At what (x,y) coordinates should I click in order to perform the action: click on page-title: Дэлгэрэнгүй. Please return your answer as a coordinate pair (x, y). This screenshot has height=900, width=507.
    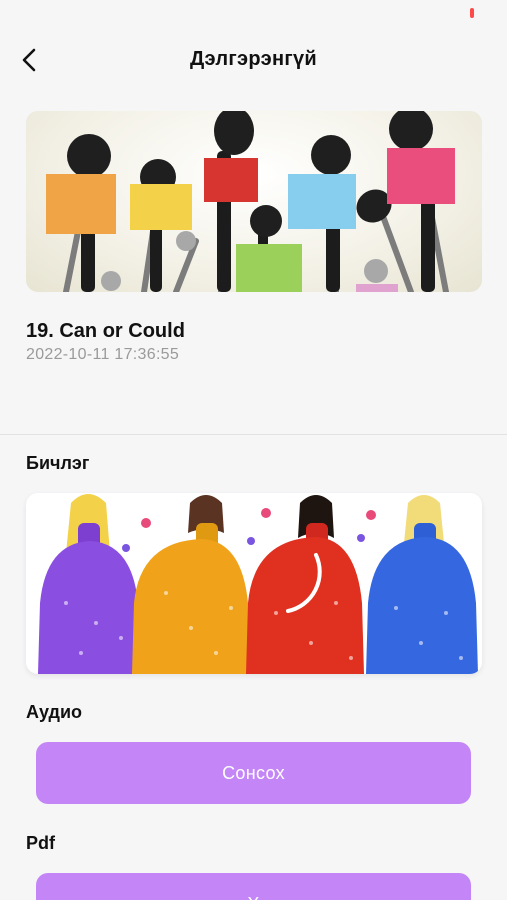
    Looking at the image, I should click on (253, 59).